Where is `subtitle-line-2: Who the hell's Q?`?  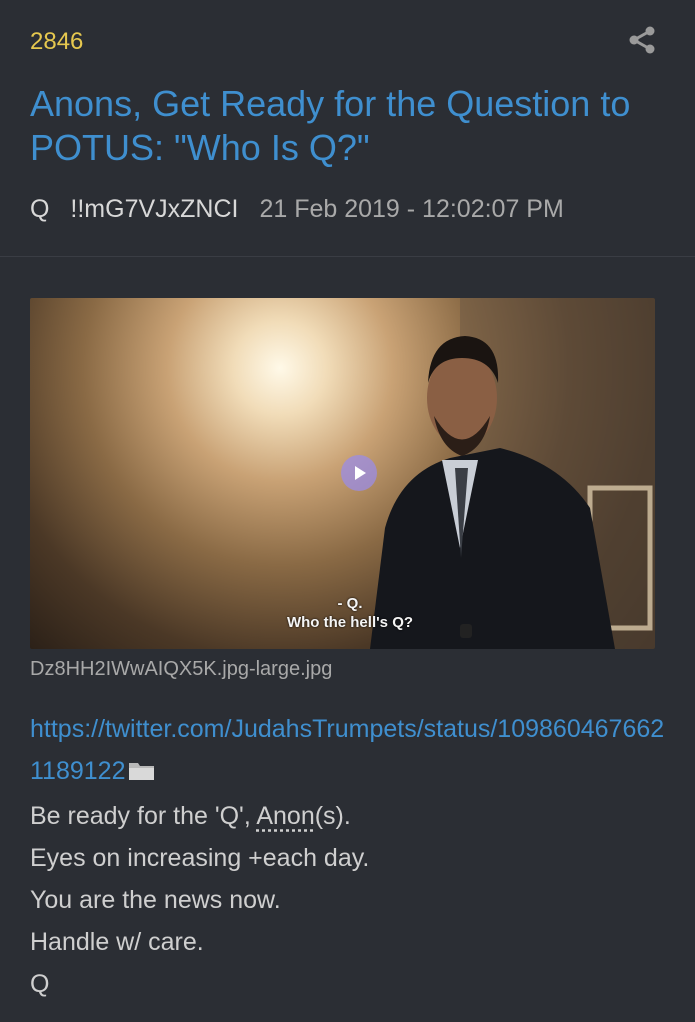
subtitle-line-2: Who the hell's Q? is located at coordinates (350, 622).